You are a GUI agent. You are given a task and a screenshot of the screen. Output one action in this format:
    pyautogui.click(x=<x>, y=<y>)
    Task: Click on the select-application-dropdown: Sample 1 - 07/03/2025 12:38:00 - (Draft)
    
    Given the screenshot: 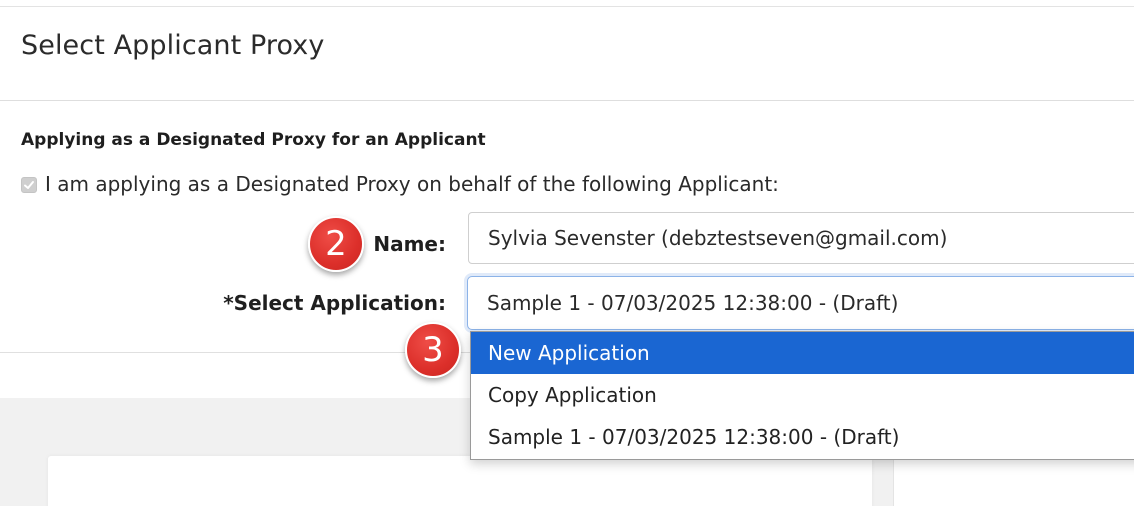 What is the action you would take?
    pyautogui.click(x=800, y=303)
    